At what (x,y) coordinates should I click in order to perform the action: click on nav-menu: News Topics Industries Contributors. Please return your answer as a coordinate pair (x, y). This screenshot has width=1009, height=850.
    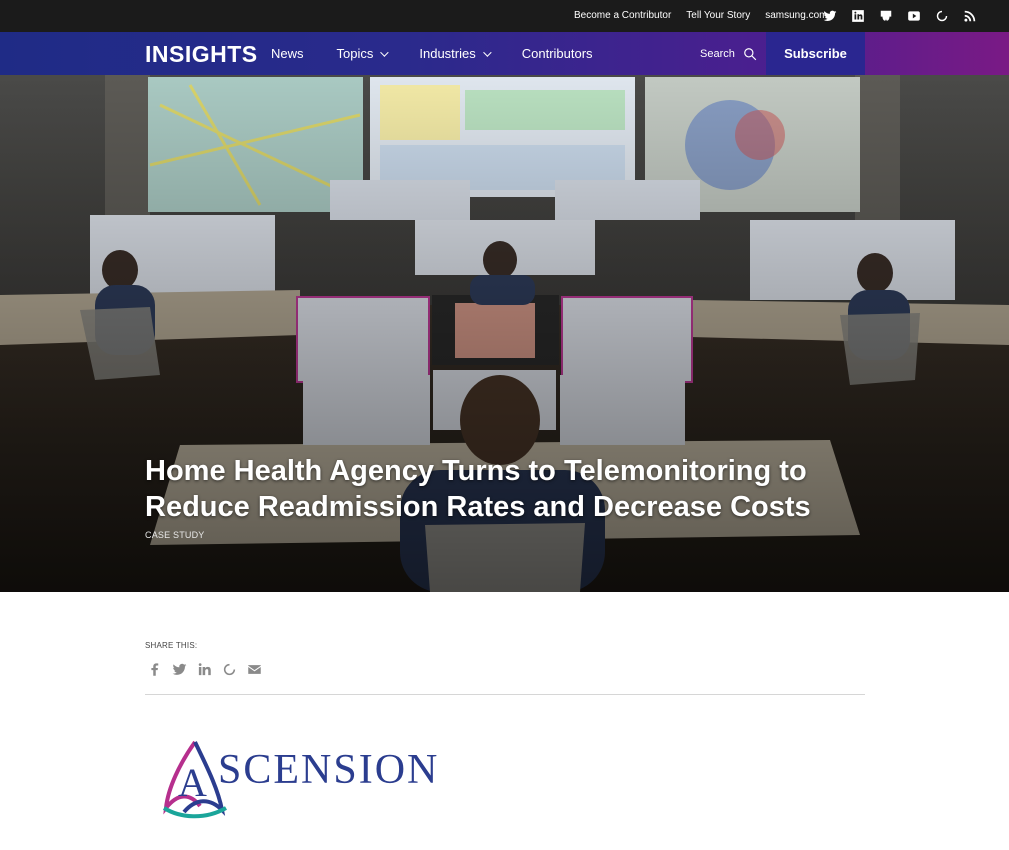
    Looking at the image, I should click on (448, 53).